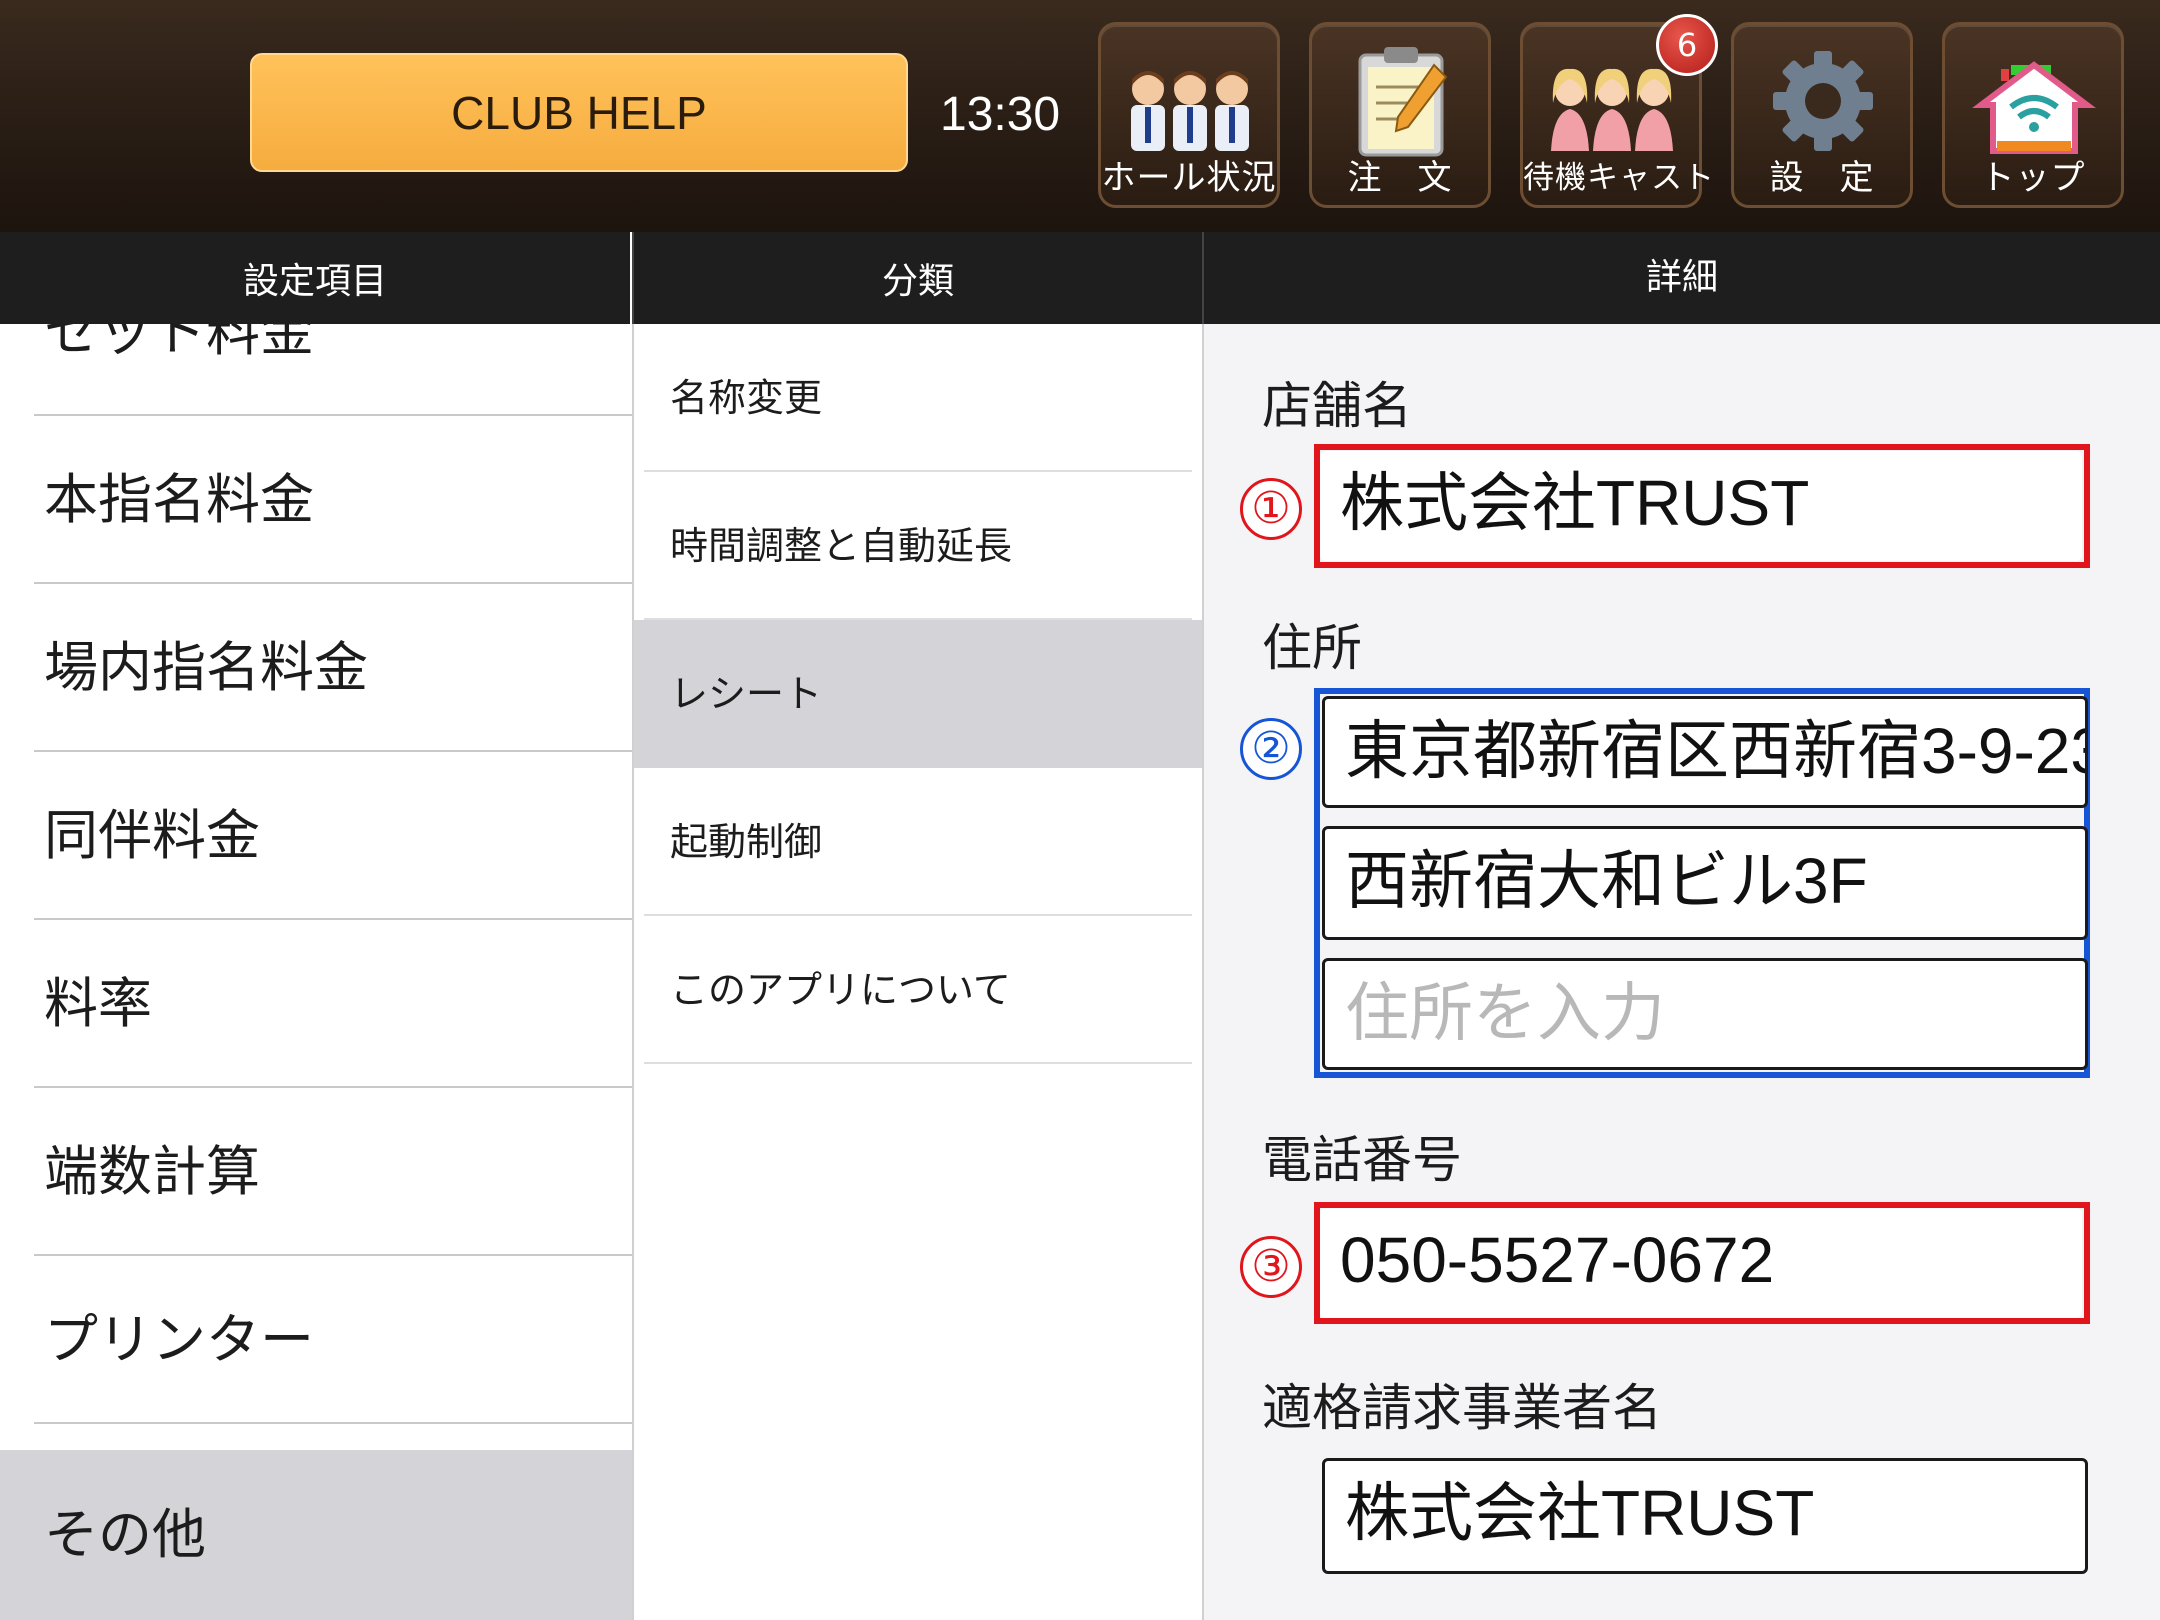 The height and width of the screenshot is (1620, 2160). Describe the element at coordinates (1701, 506) in the screenshot. I see `store-name-field: 株式会社TRUST` at that location.